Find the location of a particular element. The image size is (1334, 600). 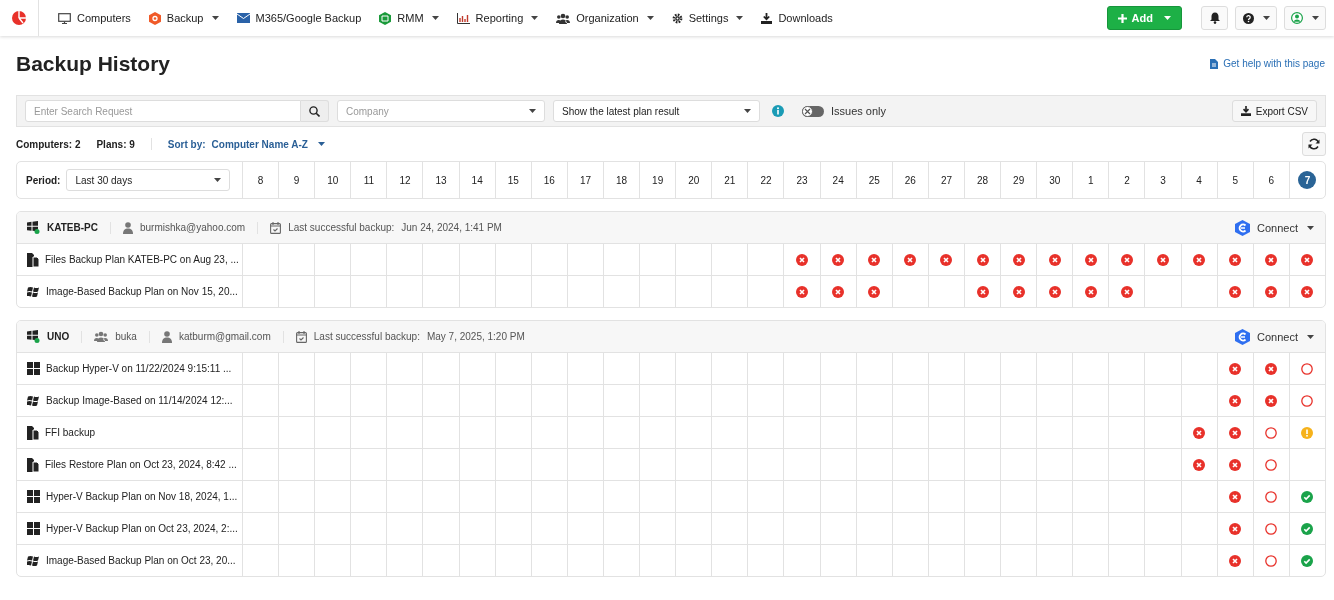

issues-only-toggle is located at coordinates (813, 111).